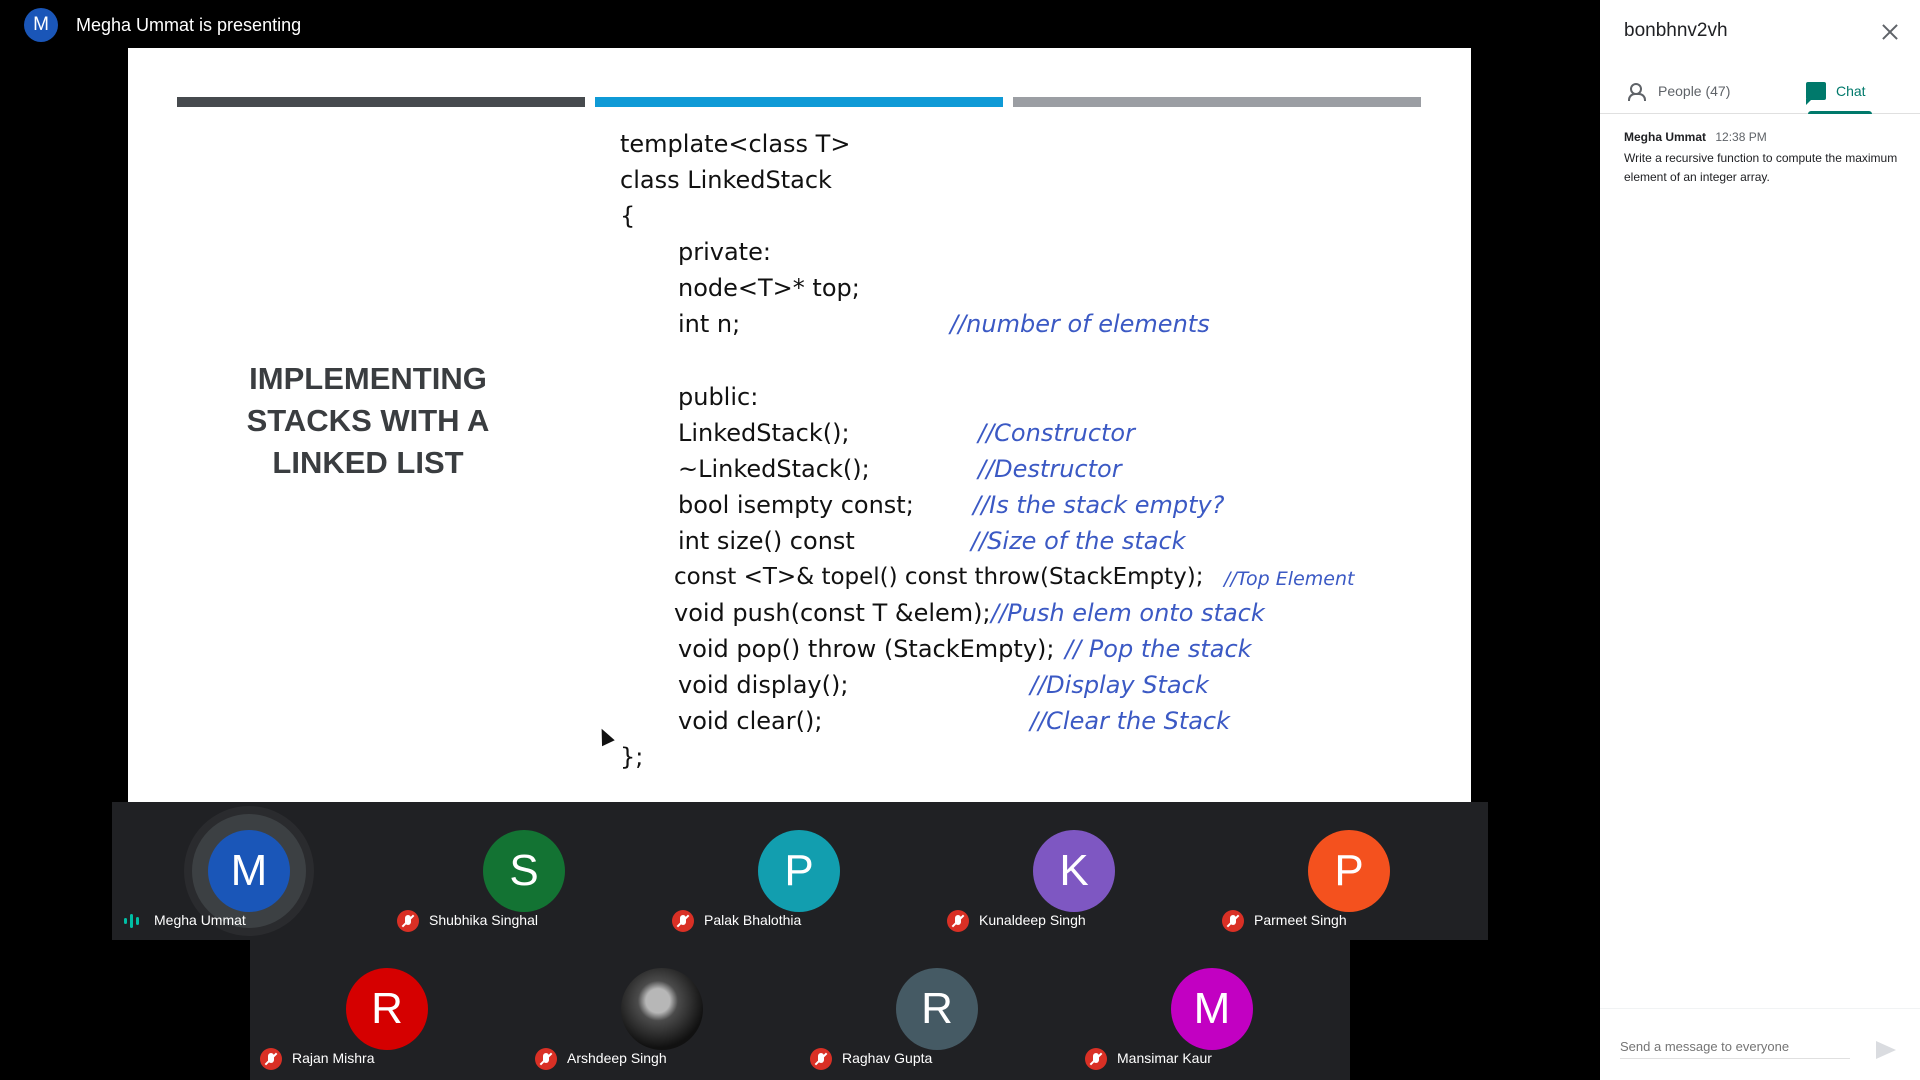 This screenshot has height=1080, width=1920. What do you see at coordinates (1665, 137) in the screenshot?
I see `chat-sender: Megha Ummat` at bounding box center [1665, 137].